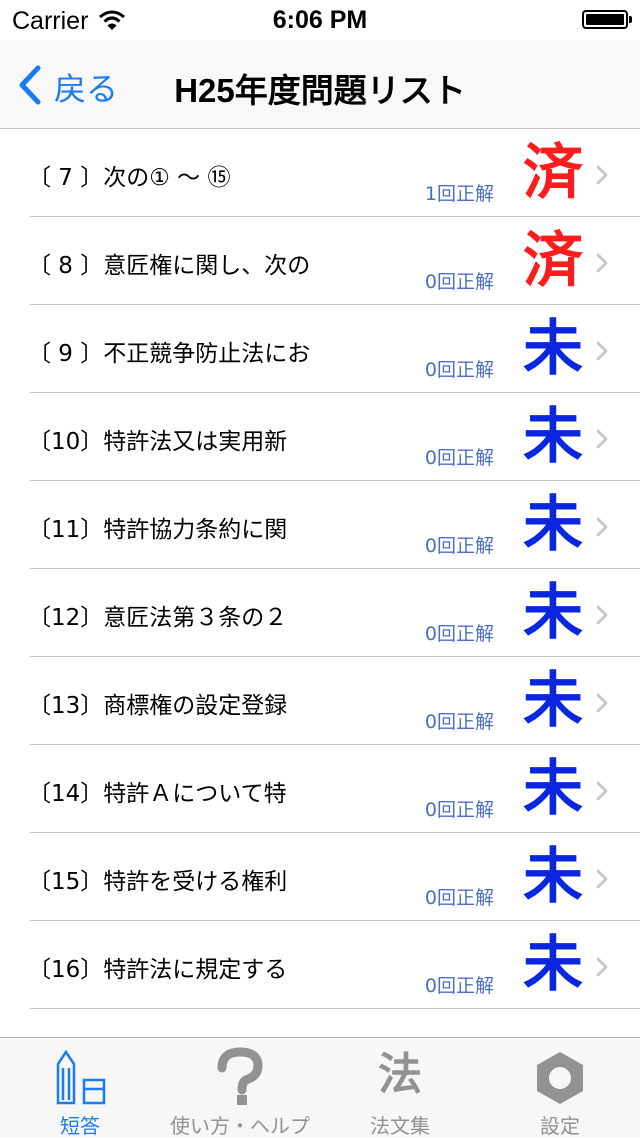  Describe the element at coordinates (320, 701) in the screenshot. I see `list-item: 〔13〕商標権の設定登録 0回正解 未` at that location.